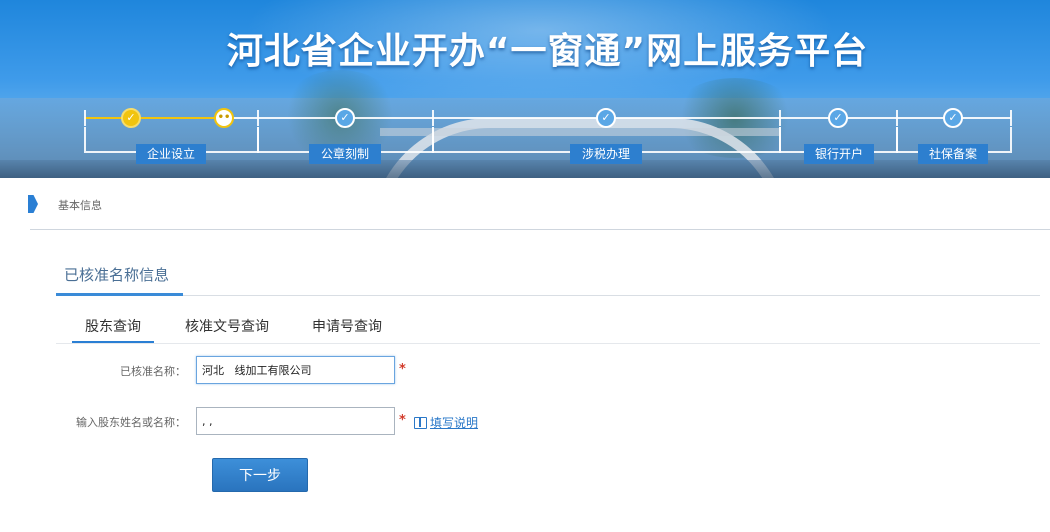 The image size is (1050, 532). Describe the element at coordinates (839, 154) in the screenshot. I see `step-label-bank-account: 银行开户` at that location.